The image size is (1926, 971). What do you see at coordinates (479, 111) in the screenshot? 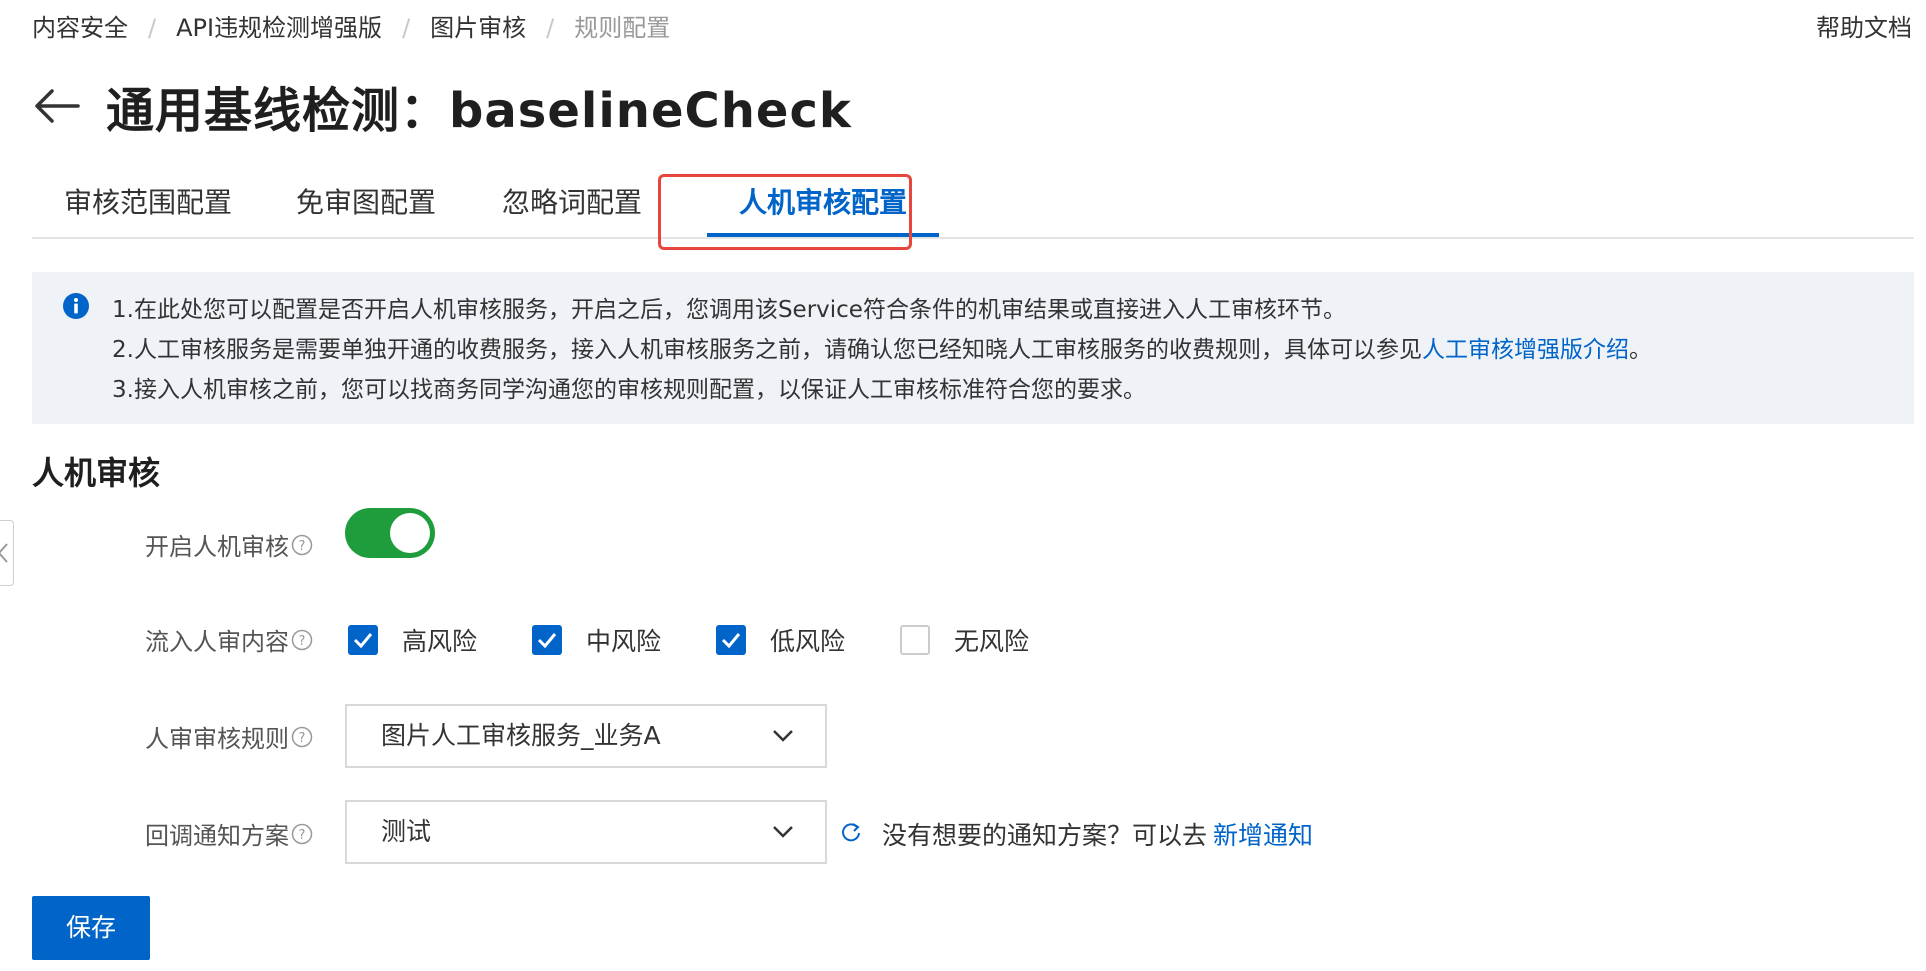
I see `page-title: 通用基线检测：baselineCheck` at bounding box center [479, 111].